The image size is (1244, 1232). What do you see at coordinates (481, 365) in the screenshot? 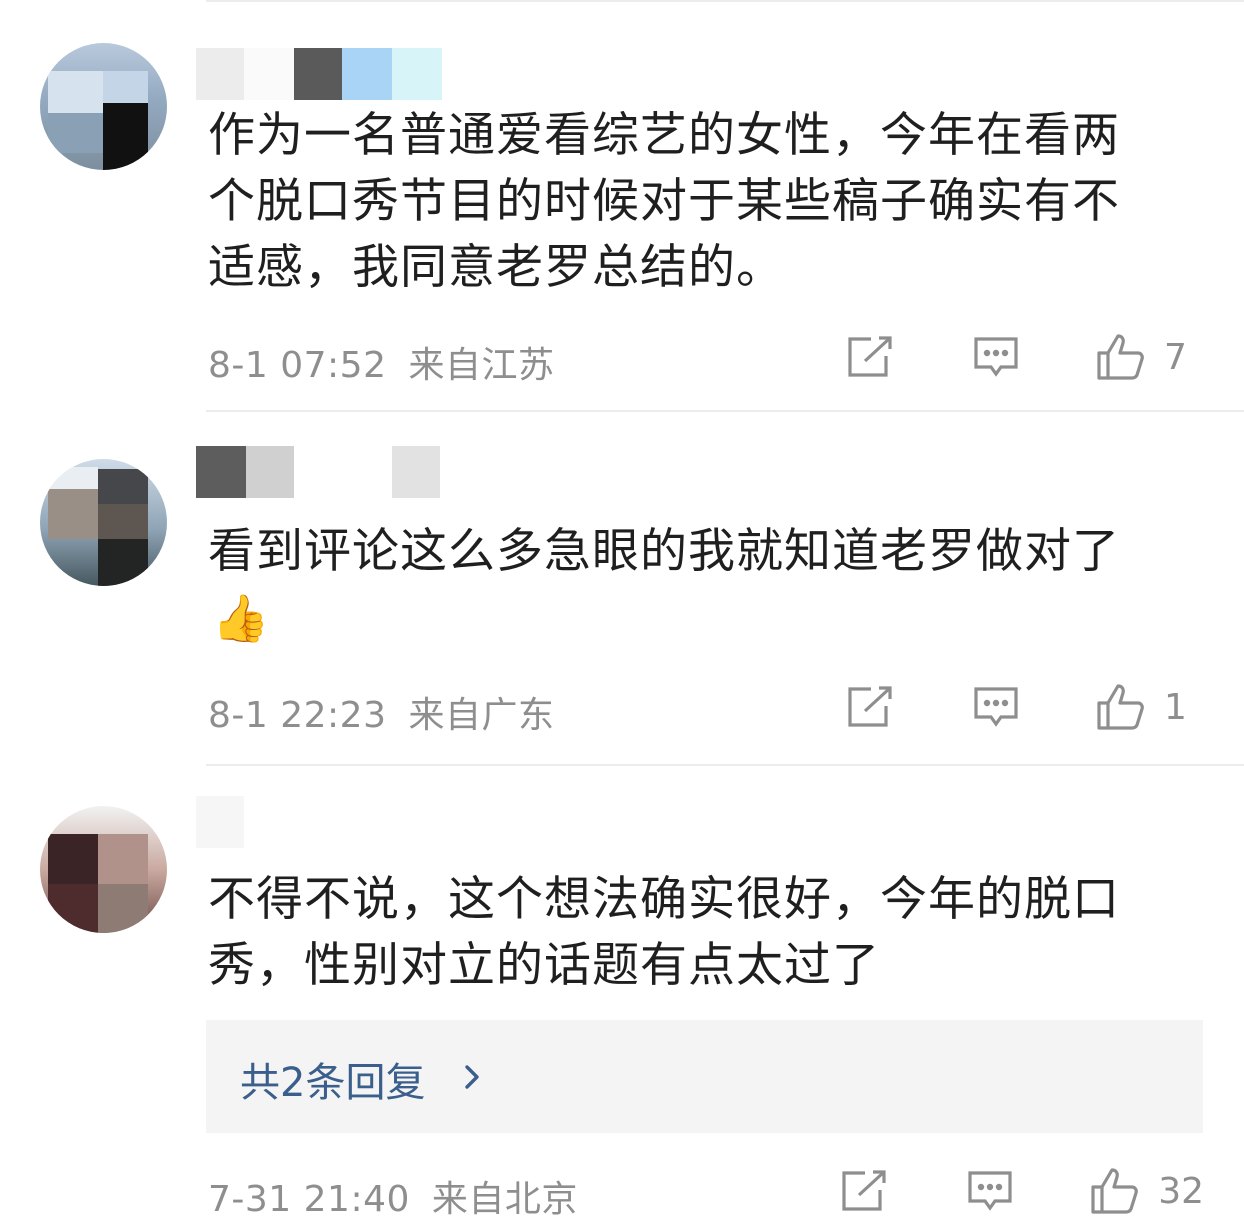
I see `comment-location: 来自江苏` at bounding box center [481, 365].